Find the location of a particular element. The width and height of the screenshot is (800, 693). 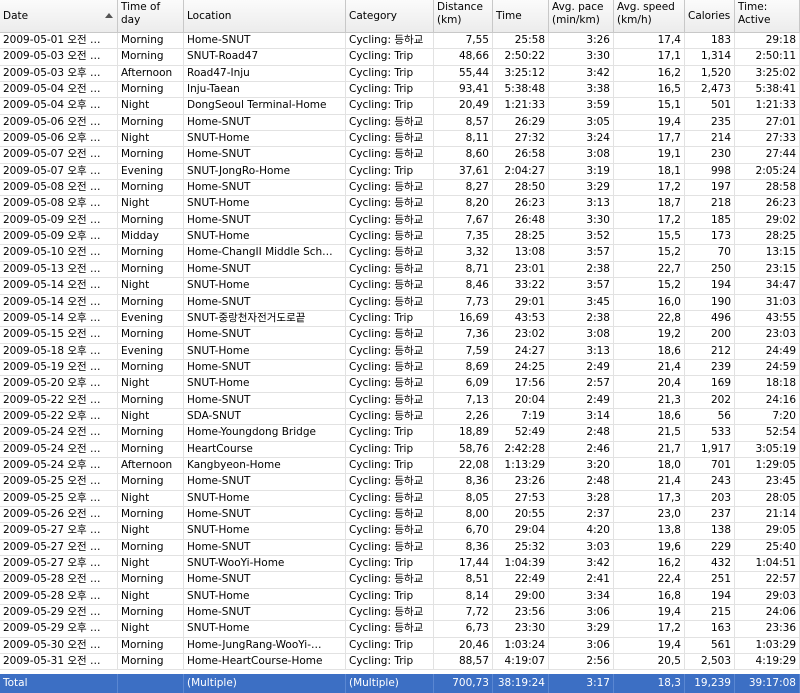

cell-time-active: 18:18 is located at coordinates (767, 384).